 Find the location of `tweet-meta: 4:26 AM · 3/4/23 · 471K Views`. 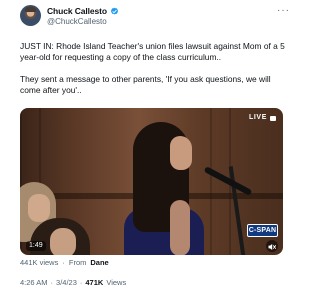

tweet-meta: 4:26 AM · 3/4/23 · 471K Views is located at coordinates (73, 282).